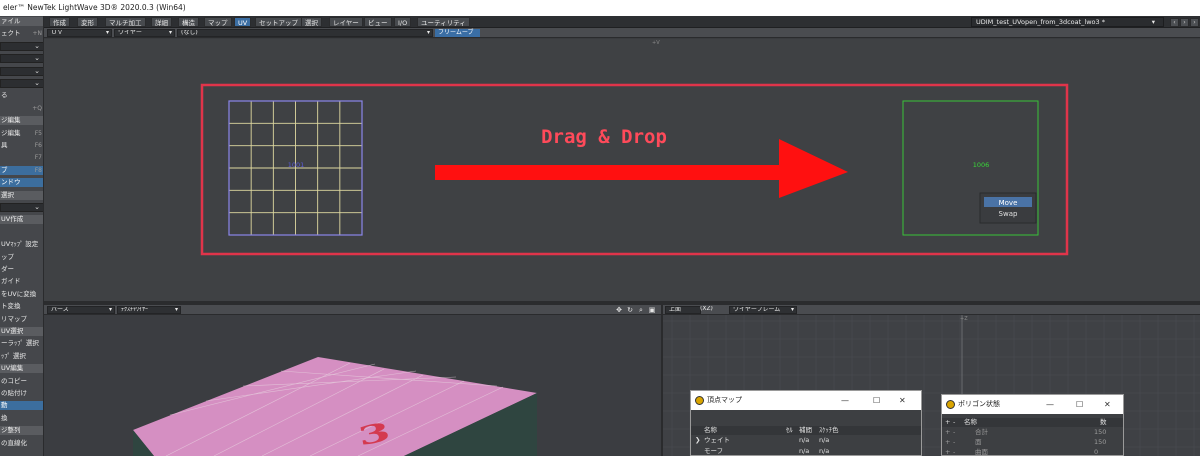  Describe the element at coordinates (21, 319) in the screenshot. I see `left-panel-item: リマップ` at that location.